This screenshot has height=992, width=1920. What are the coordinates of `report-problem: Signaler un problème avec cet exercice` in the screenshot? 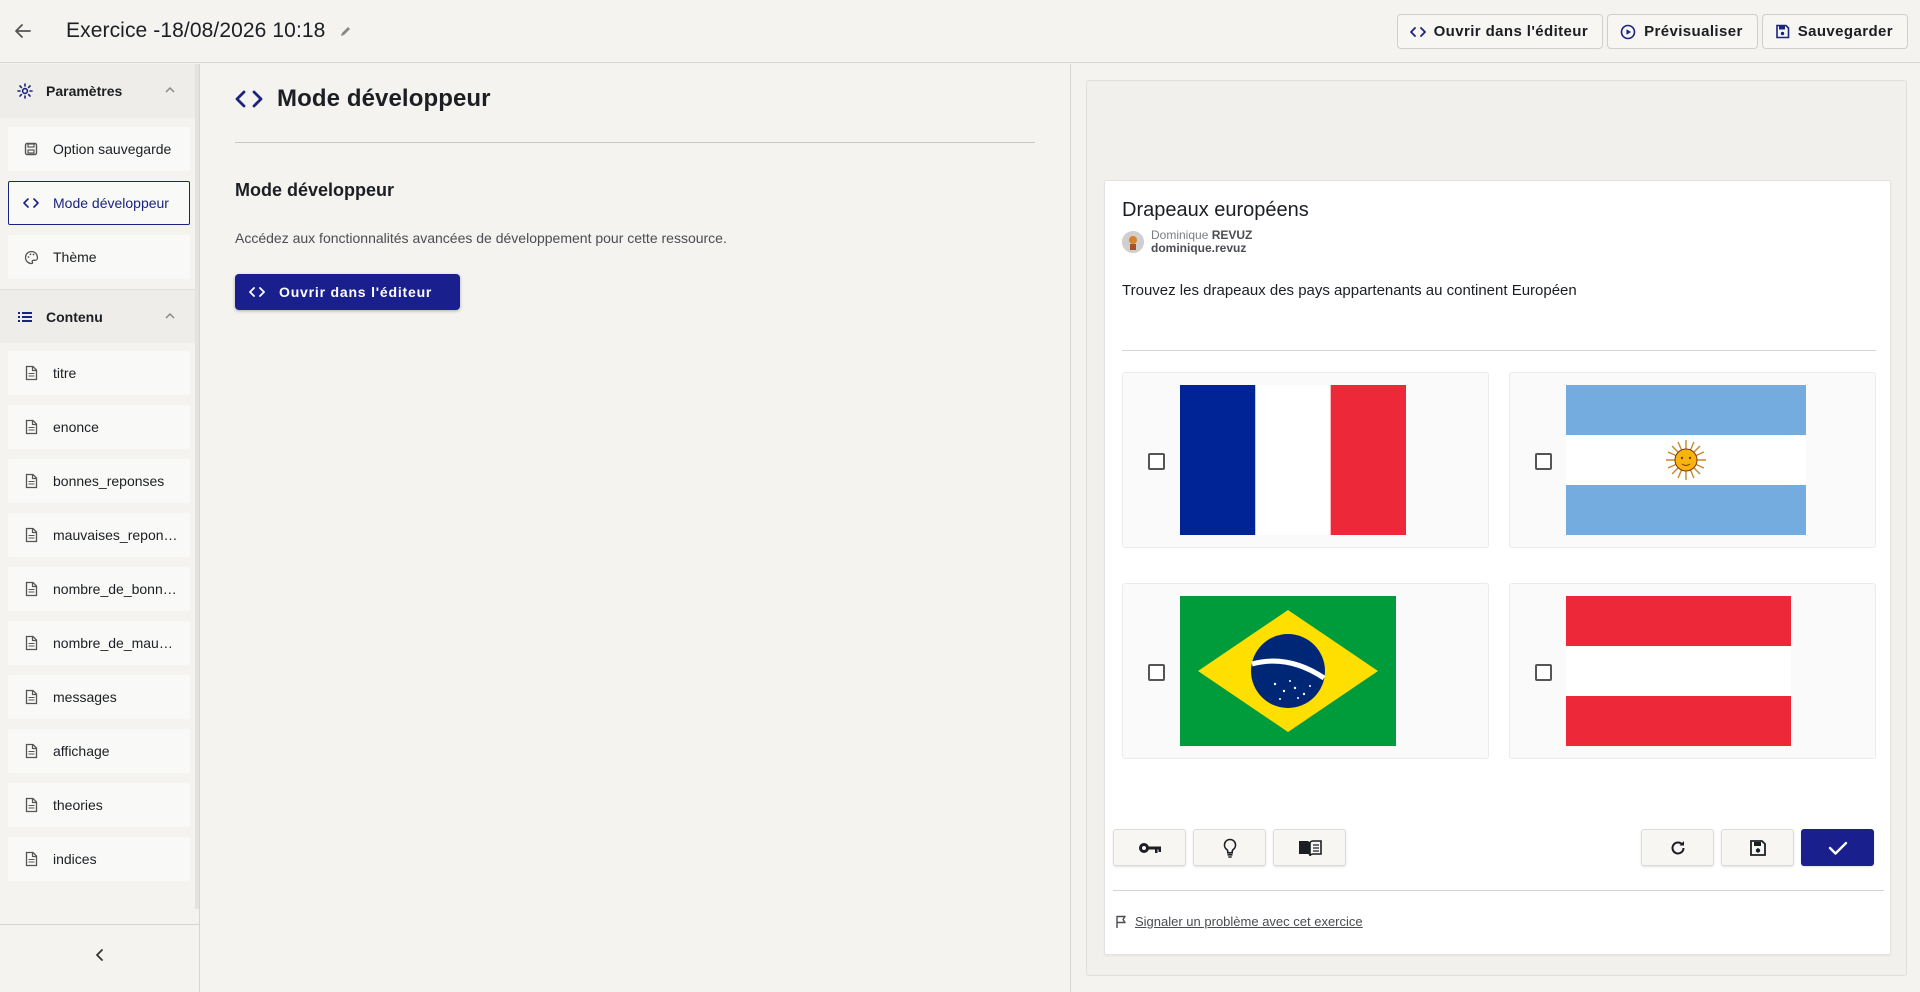 It's located at (1239, 921).